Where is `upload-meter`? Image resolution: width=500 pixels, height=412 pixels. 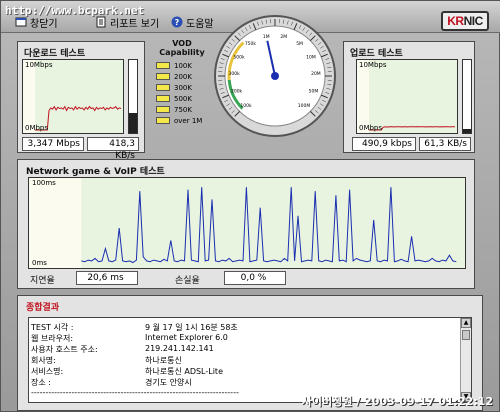
upload-meter is located at coordinates (467, 96).